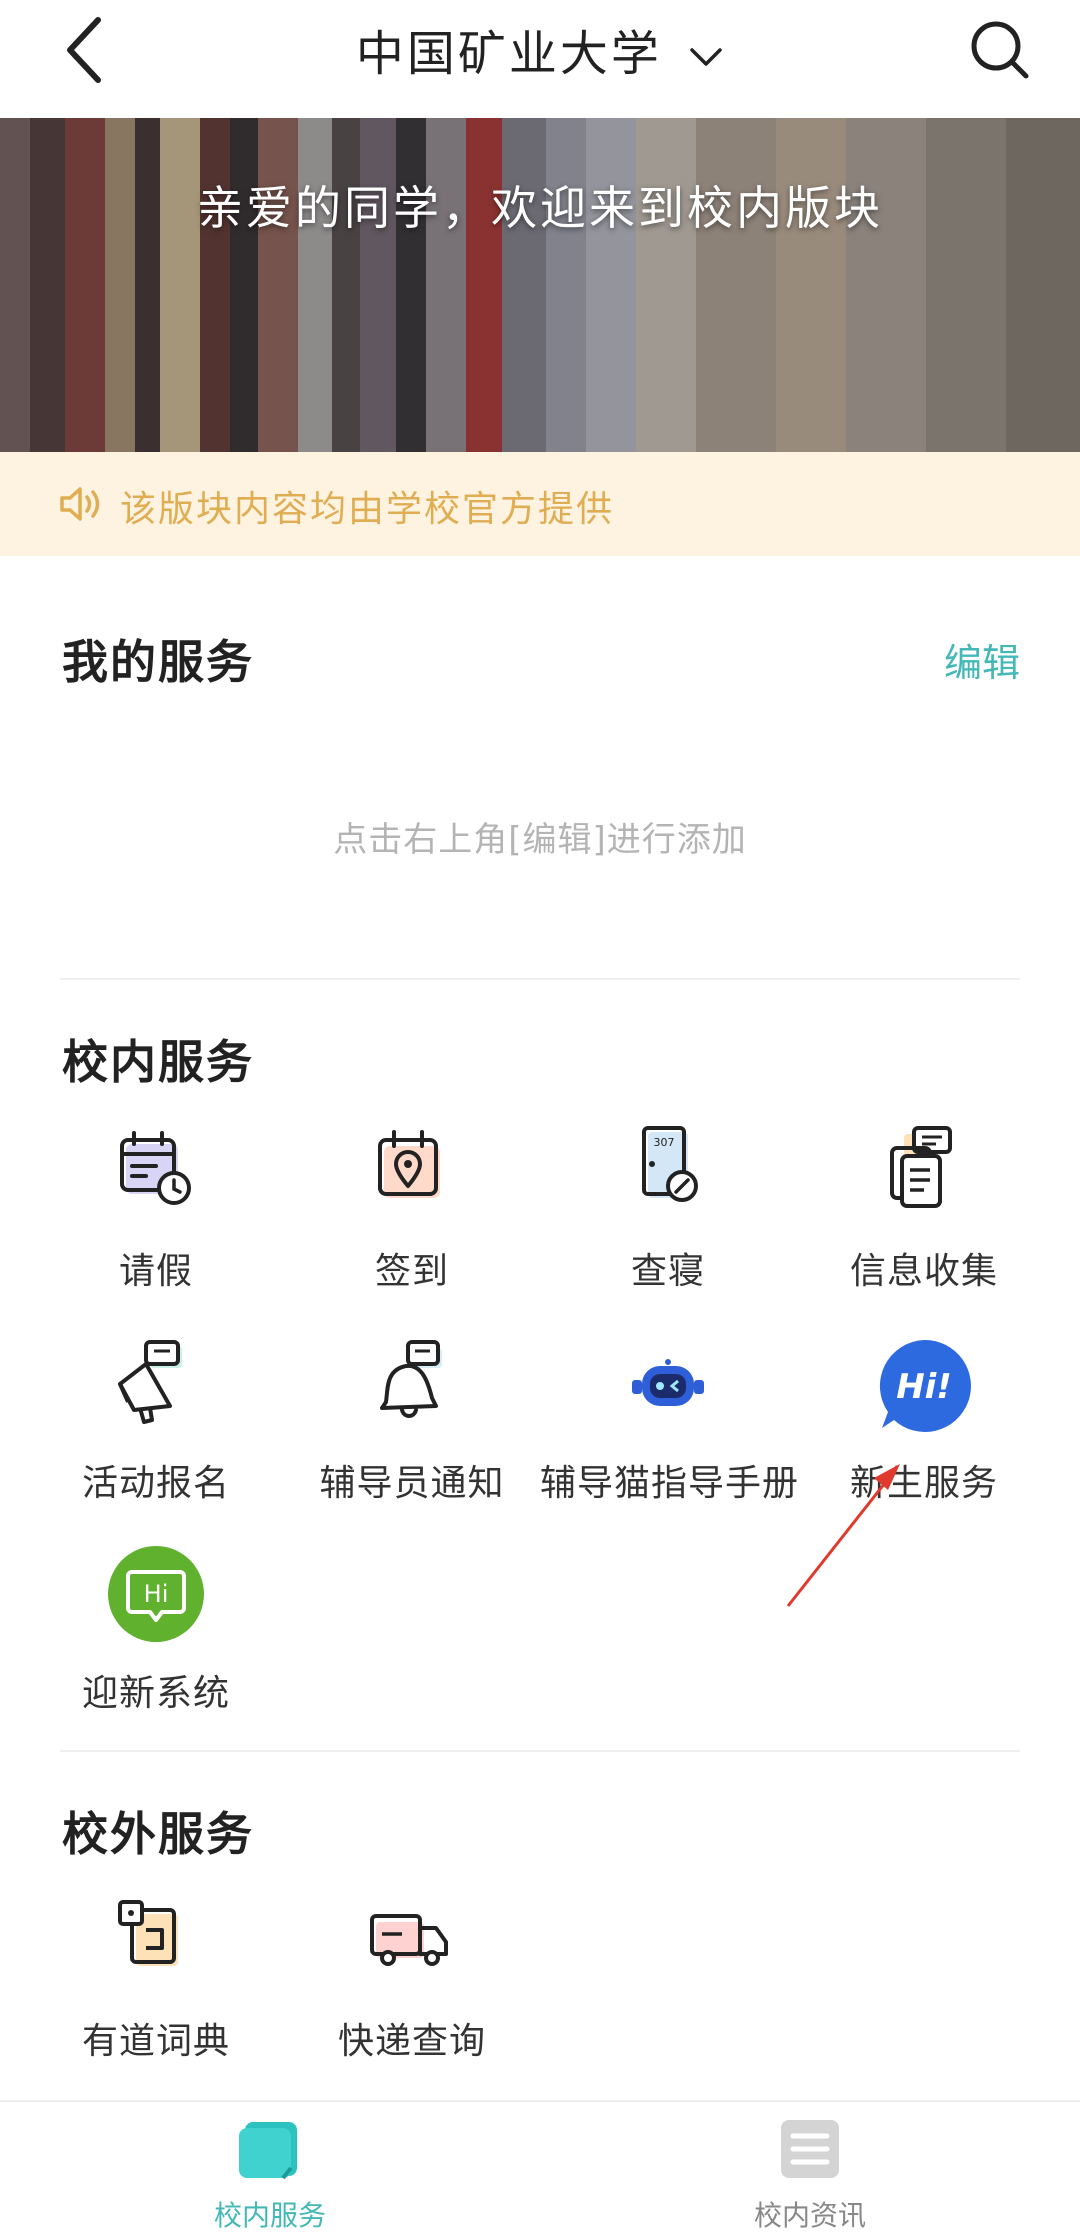 The height and width of the screenshot is (2232, 1080). I want to click on external-services-title: 校外服务, so click(158, 1834).